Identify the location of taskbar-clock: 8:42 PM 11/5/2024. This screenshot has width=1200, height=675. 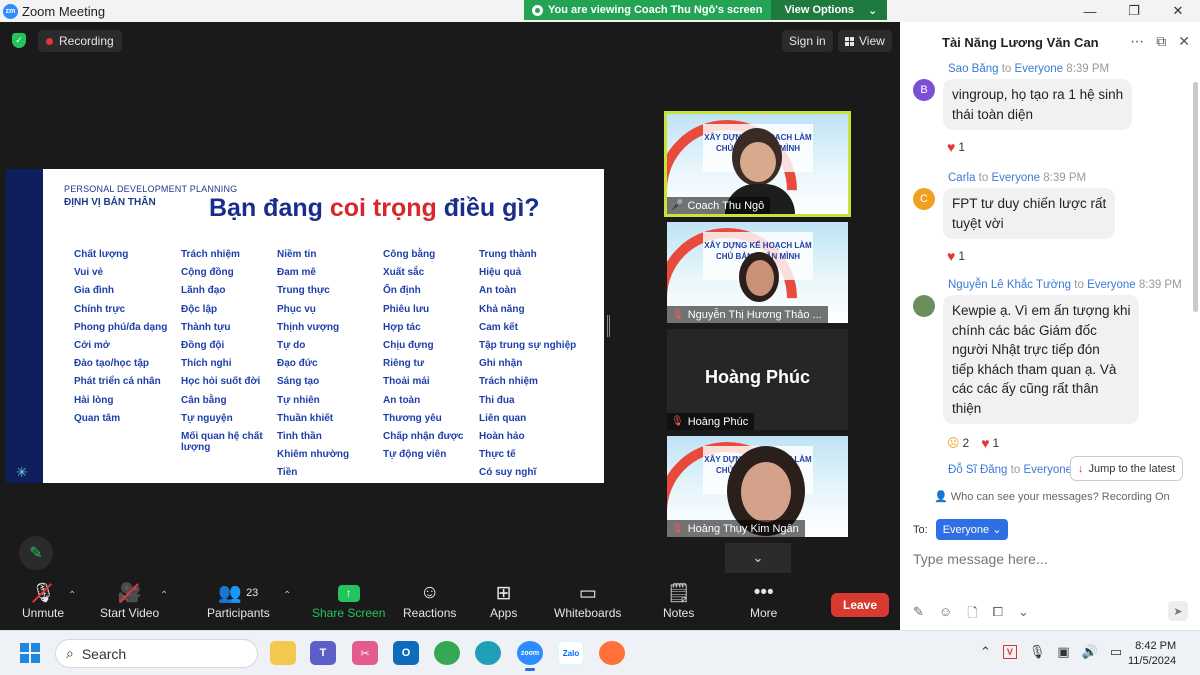
(1152, 654).